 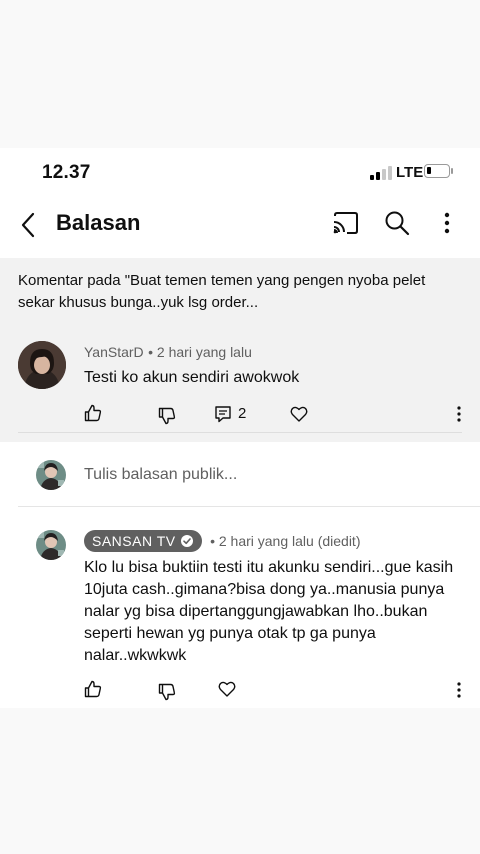 What do you see at coordinates (240, 172) in the screenshot?
I see `status-bar: 12.37 LTE` at bounding box center [240, 172].